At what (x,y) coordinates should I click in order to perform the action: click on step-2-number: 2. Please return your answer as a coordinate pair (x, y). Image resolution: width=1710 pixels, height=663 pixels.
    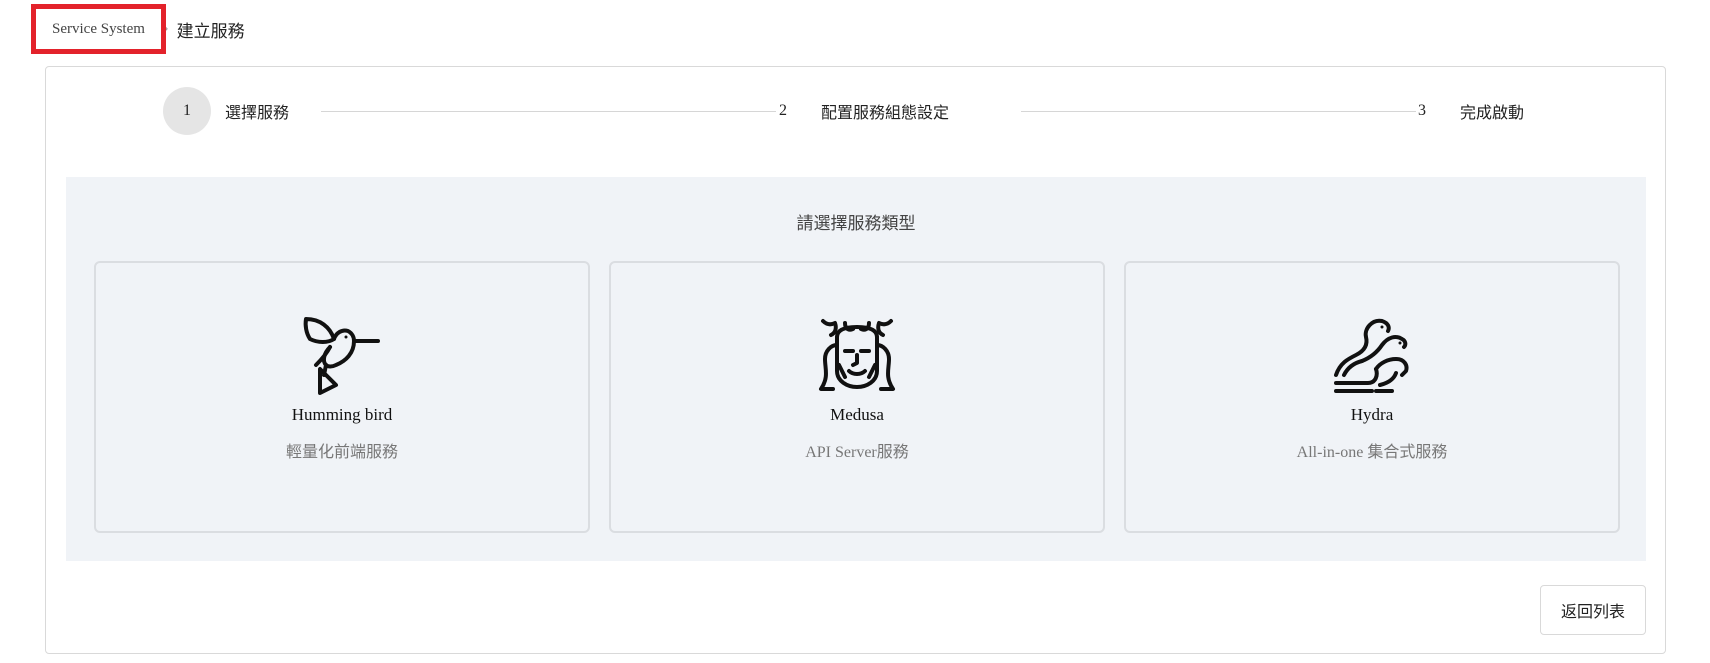
    Looking at the image, I should click on (783, 110).